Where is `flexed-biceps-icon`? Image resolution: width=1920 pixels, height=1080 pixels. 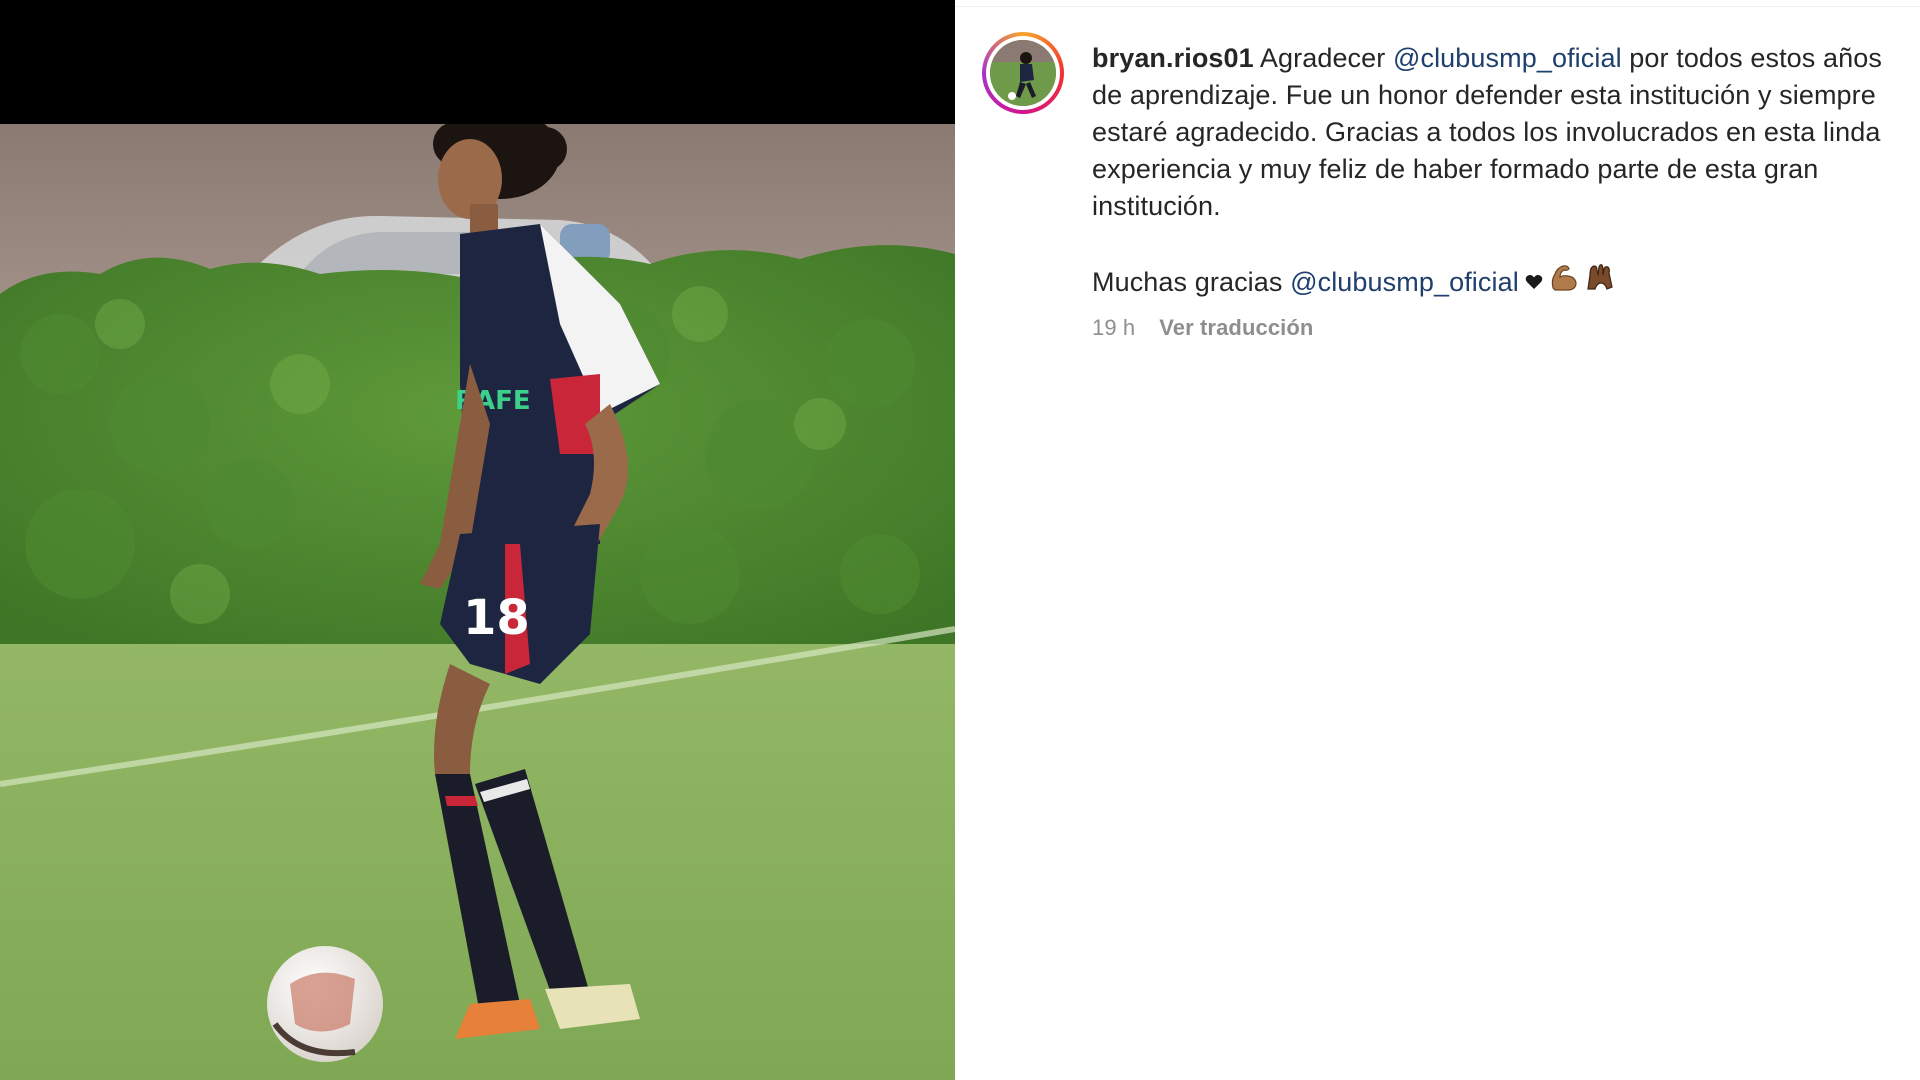 flexed-biceps-icon is located at coordinates (1564, 282).